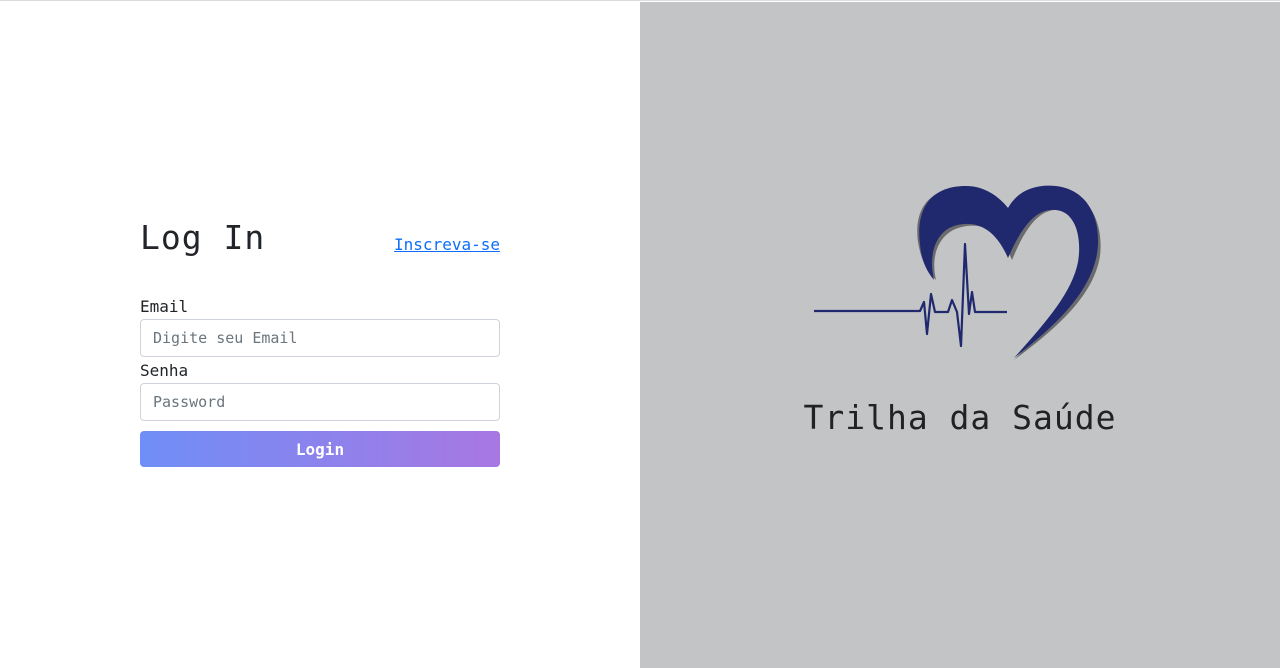  I want to click on top-divider, so click(640, 0).